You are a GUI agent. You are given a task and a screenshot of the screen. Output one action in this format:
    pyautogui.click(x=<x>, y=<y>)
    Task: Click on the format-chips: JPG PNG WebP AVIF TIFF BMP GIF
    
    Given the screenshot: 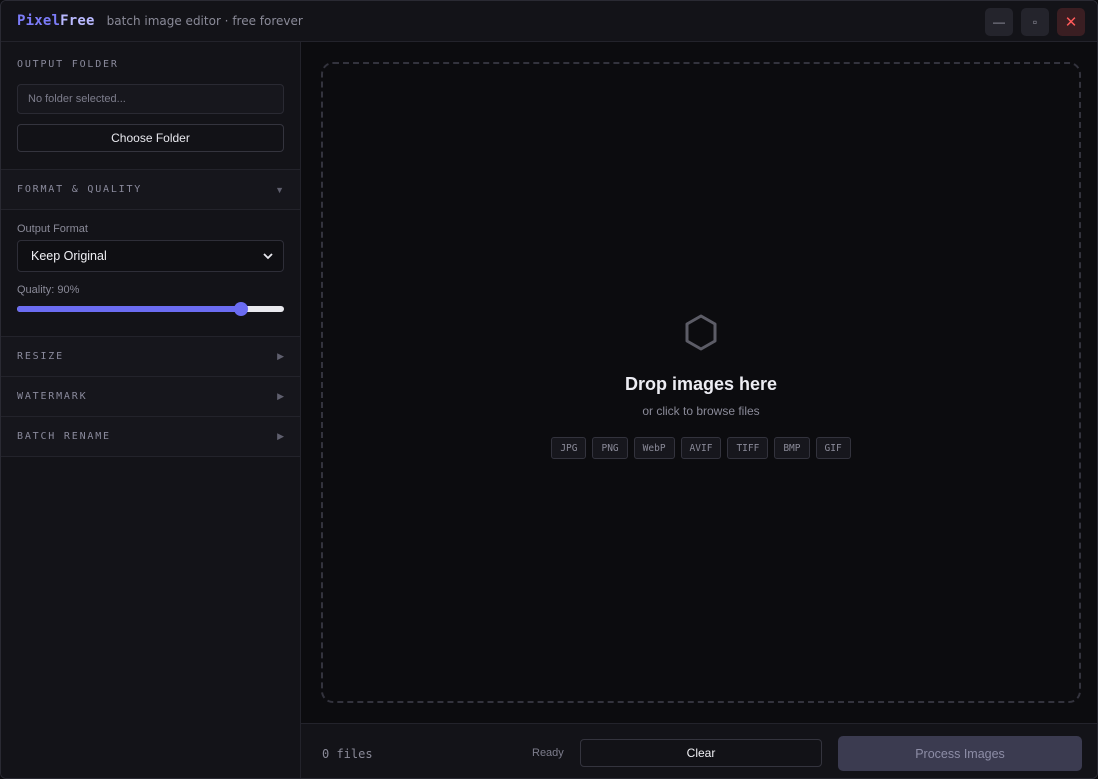 What is the action you would take?
    pyautogui.click(x=701, y=448)
    